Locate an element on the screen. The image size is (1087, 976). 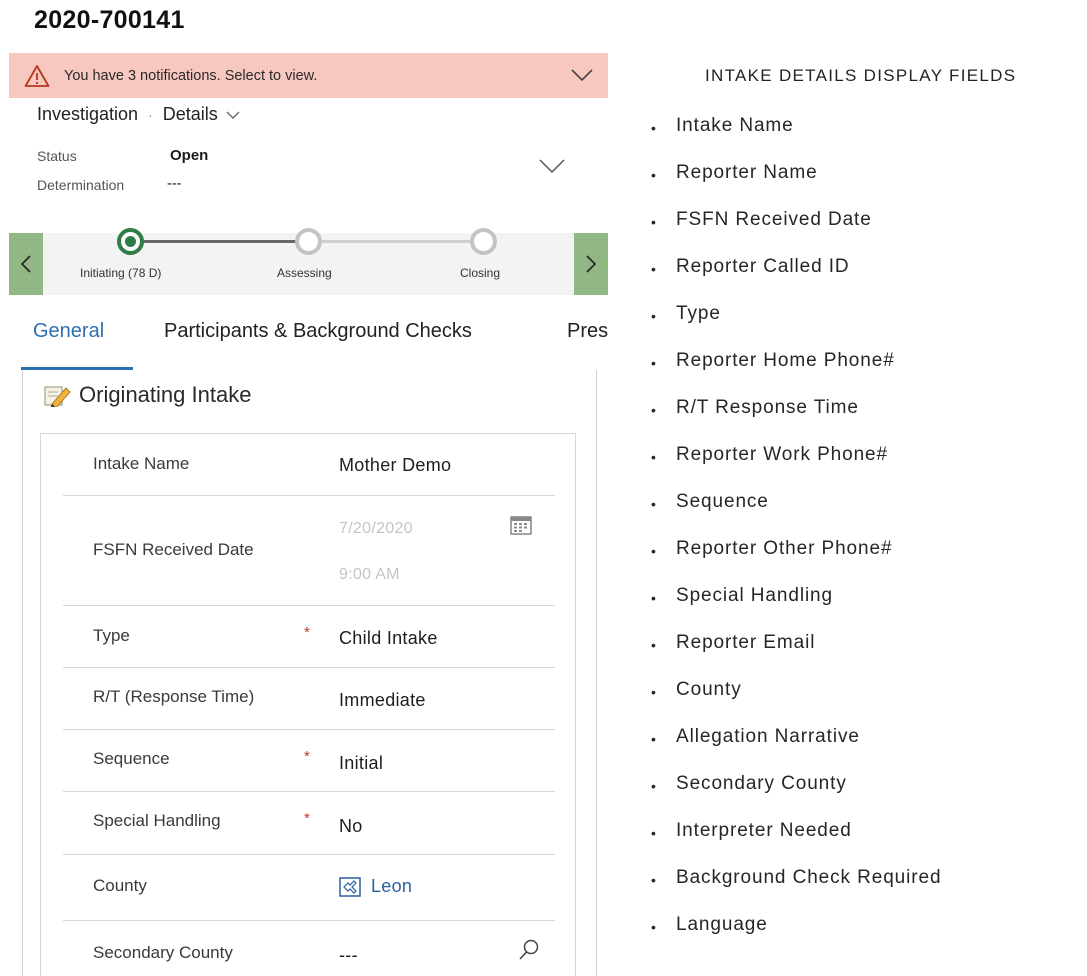
field-row-response-time: R/T (Response Time) Immediate is located at coordinates (309, 699).